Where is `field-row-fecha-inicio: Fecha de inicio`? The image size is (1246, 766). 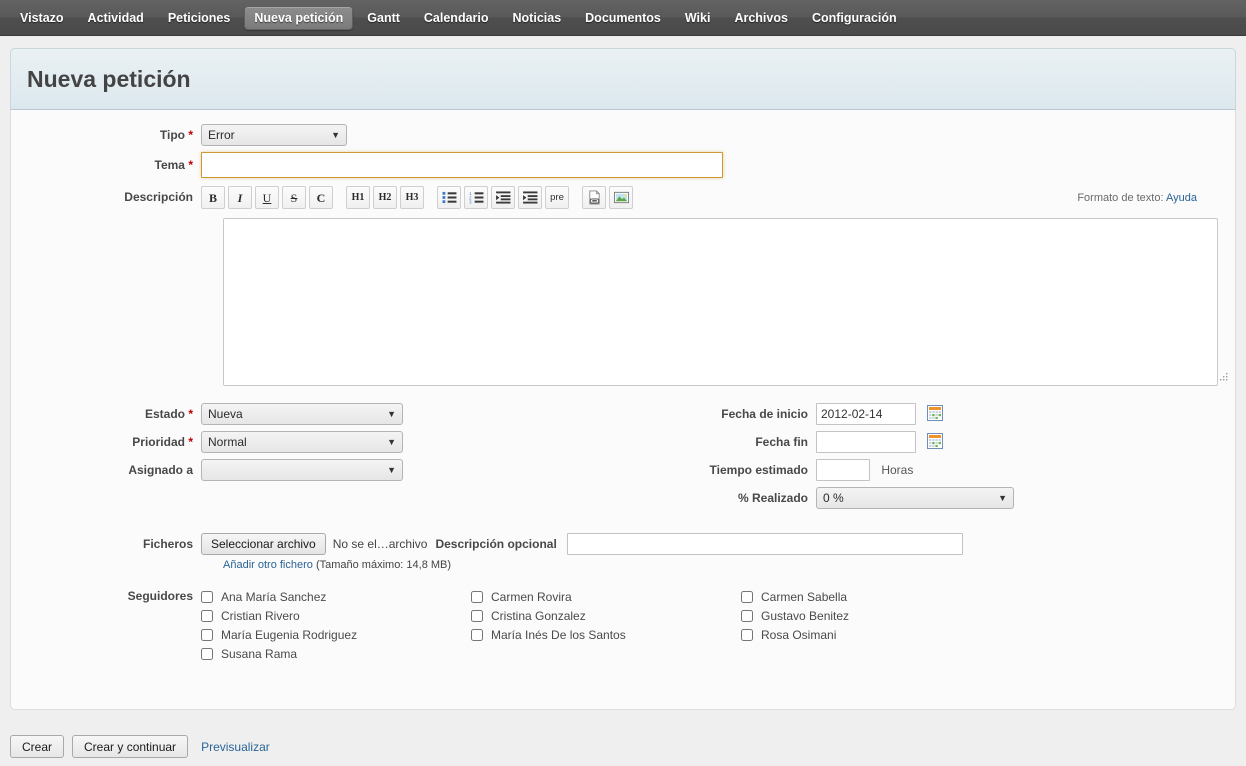
field-row-fecha-inicio: Fecha de inicio is located at coordinates (903, 414).